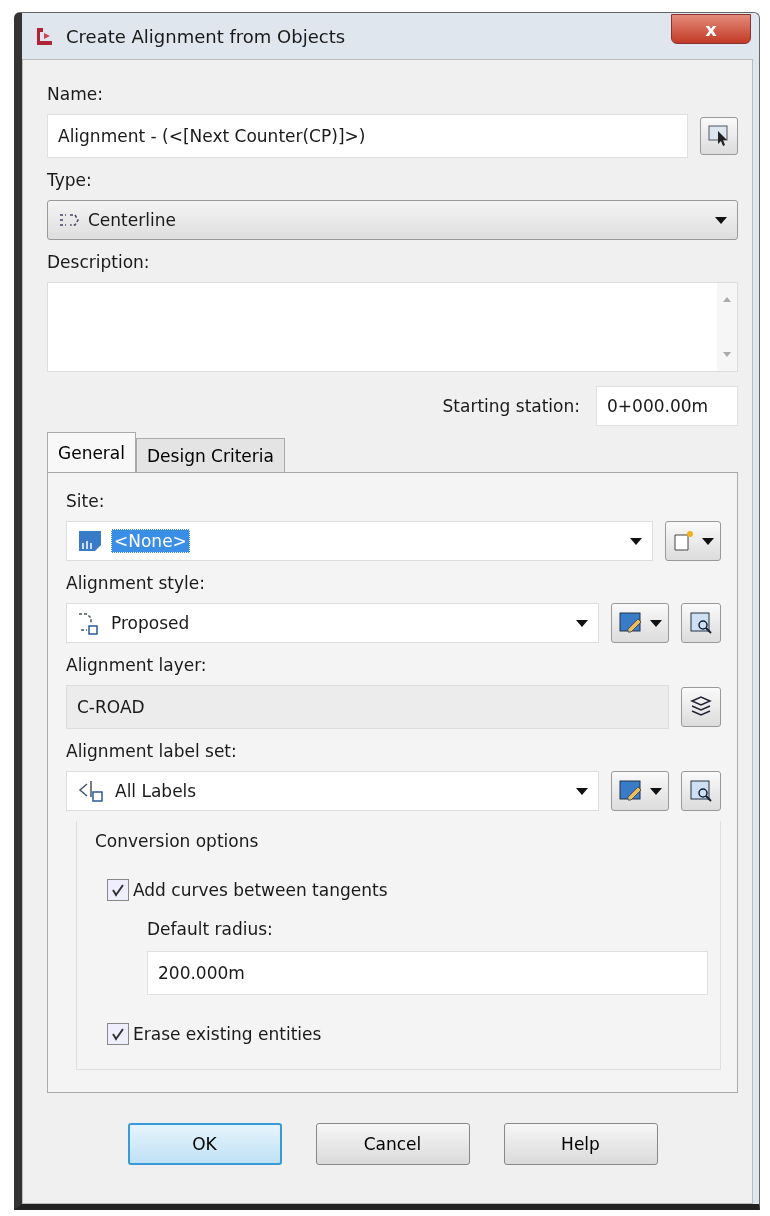 The image size is (770, 1216). Describe the element at coordinates (137, 665) in the screenshot. I see `field-label: Alignment layer:` at that location.